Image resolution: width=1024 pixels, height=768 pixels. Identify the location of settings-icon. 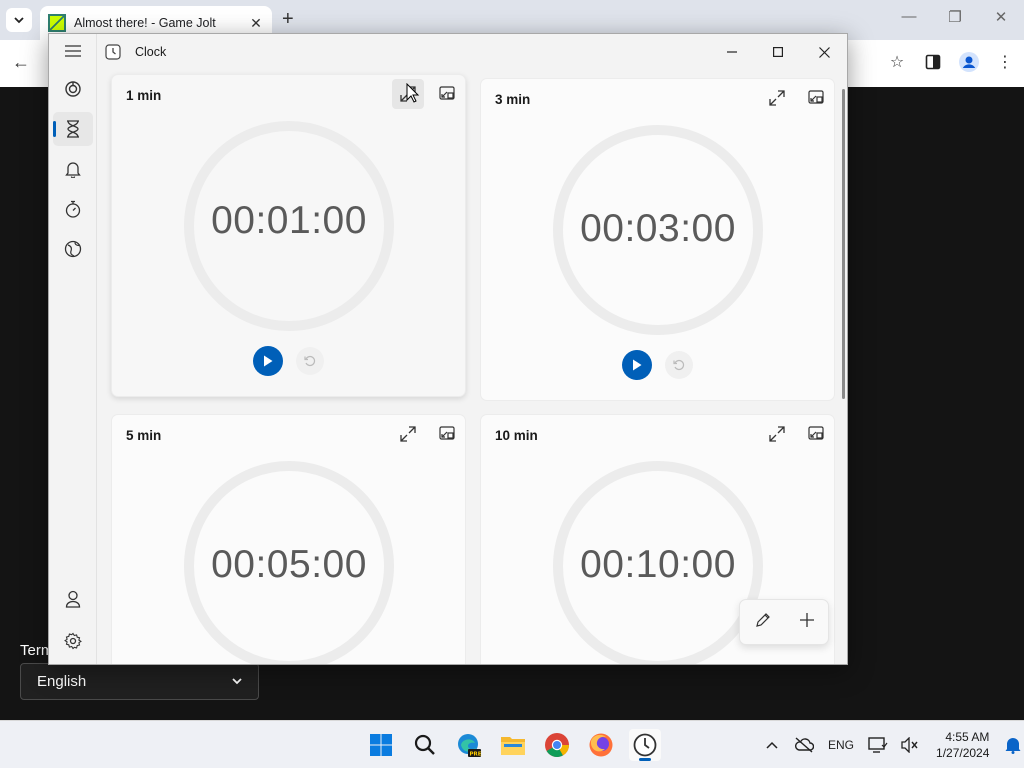
(73, 641).